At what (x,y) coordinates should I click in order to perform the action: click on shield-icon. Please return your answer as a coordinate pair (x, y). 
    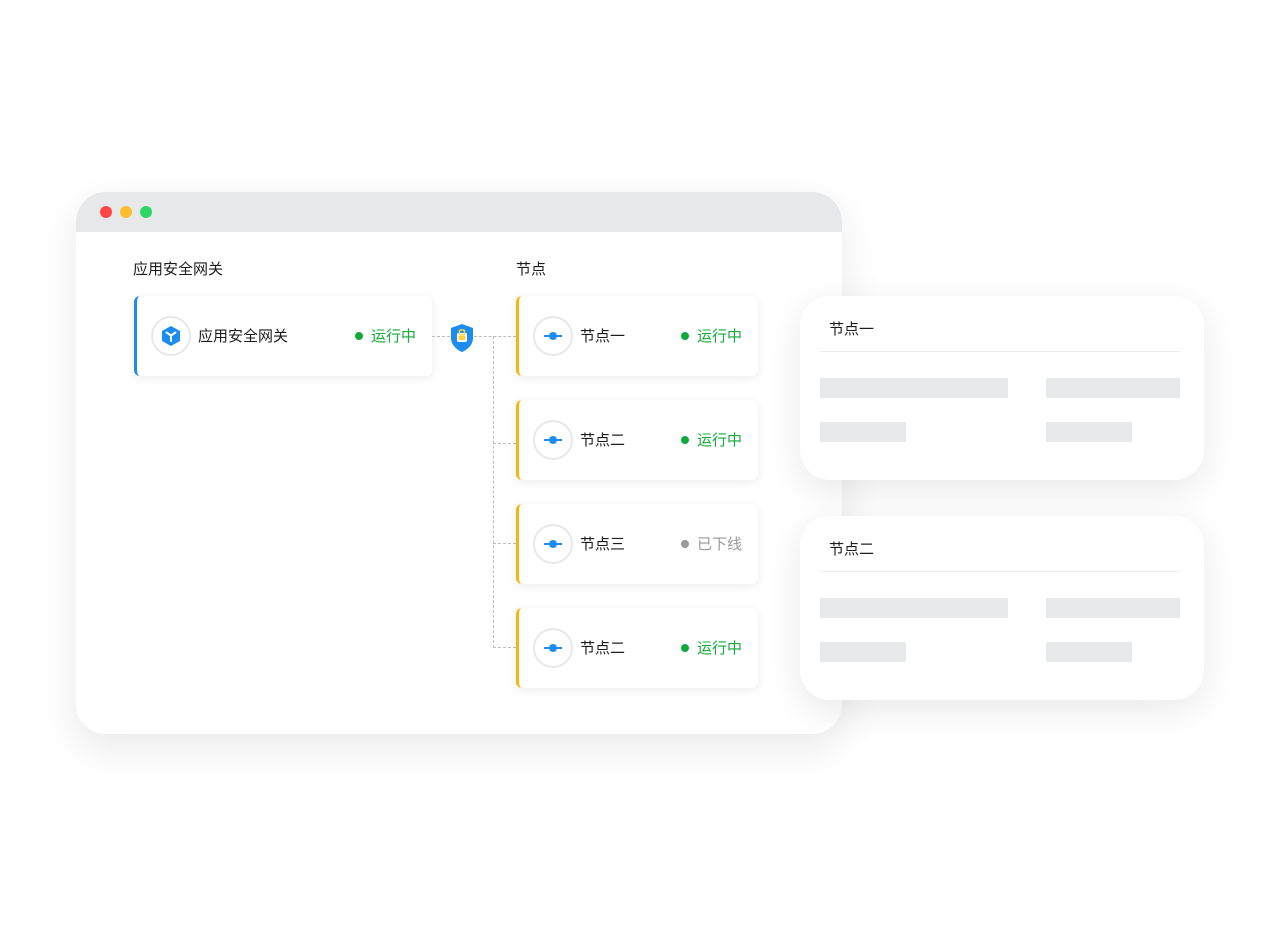
    Looking at the image, I should click on (462, 338).